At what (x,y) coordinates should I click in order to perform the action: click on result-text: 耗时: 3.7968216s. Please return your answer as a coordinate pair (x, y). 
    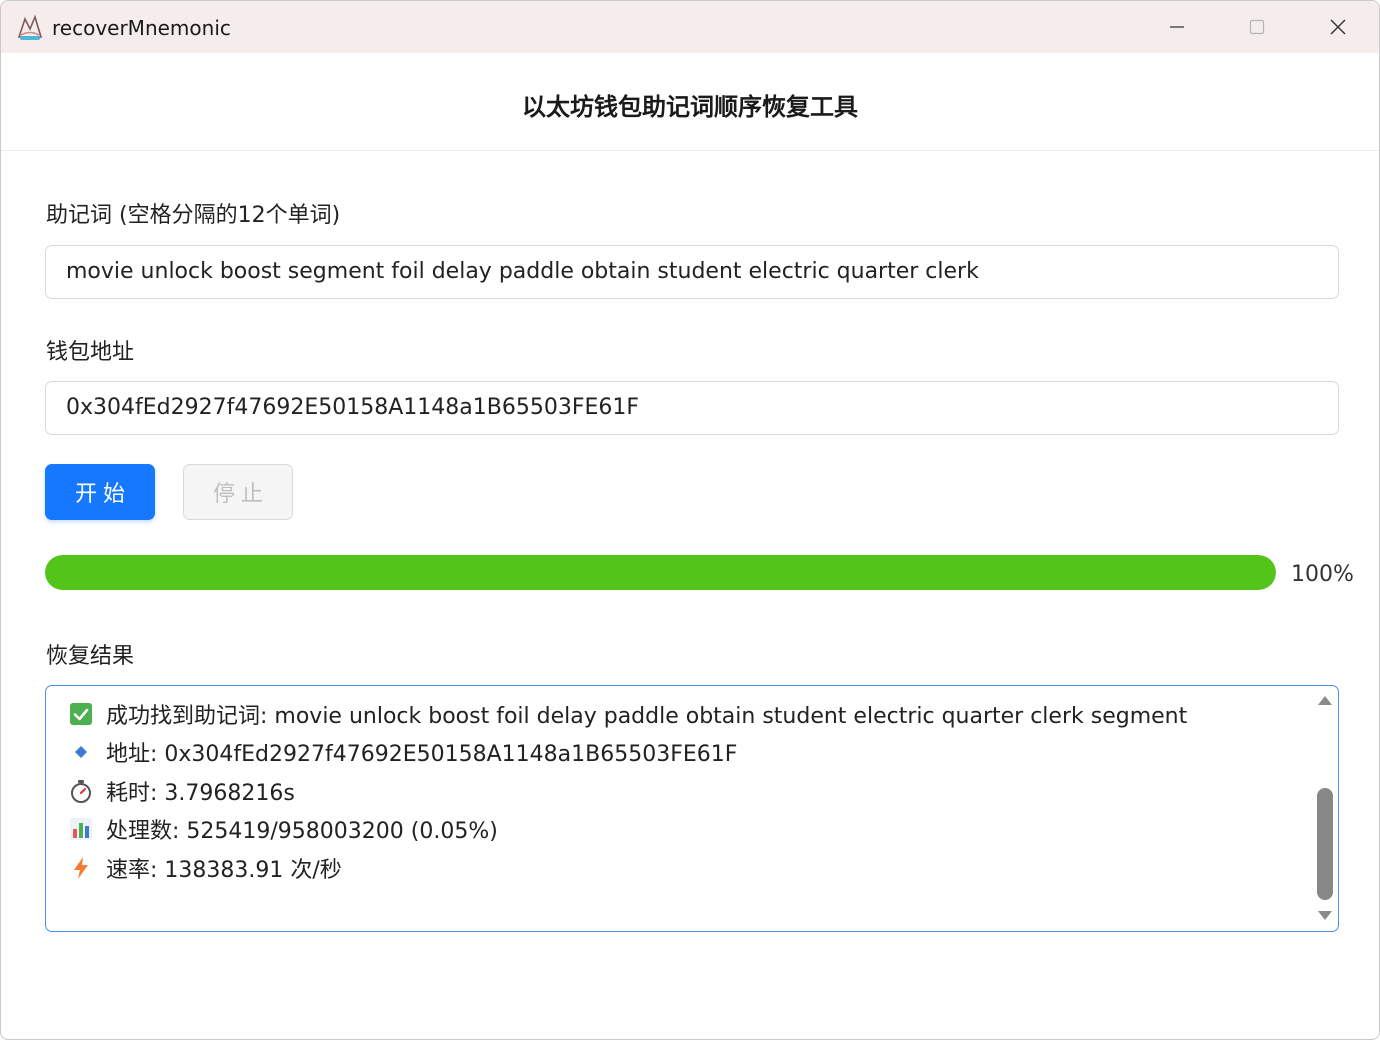
    Looking at the image, I should click on (200, 793).